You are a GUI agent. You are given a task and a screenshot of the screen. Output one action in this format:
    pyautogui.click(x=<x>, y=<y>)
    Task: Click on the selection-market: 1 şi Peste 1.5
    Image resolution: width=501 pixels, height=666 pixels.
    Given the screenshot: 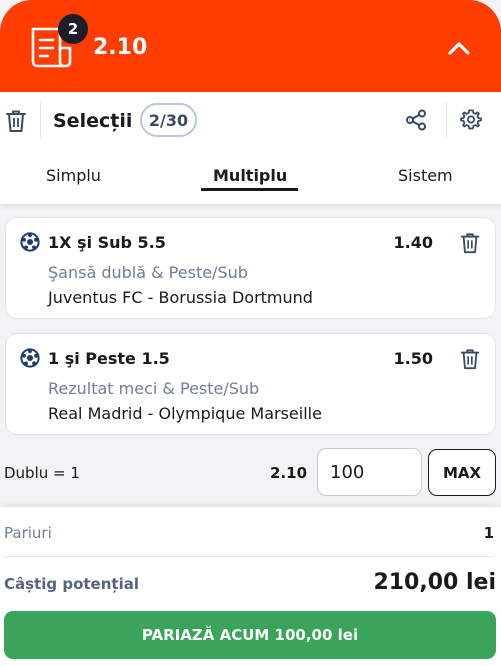 What is the action you would take?
    pyautogui.click(x=109, y=358)
    